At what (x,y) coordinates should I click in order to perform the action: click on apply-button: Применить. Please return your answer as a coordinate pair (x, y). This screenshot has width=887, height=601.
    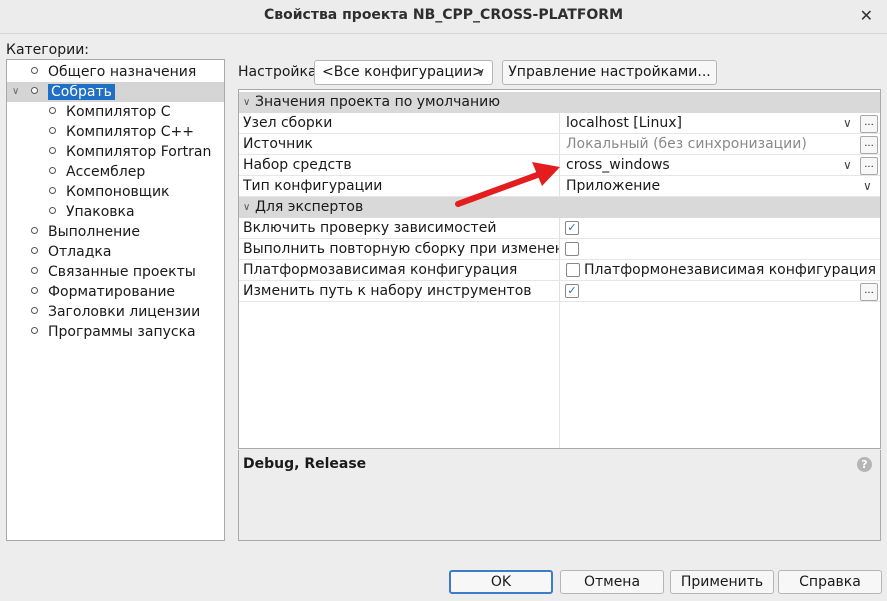
    Looking at the image, I should click on (722, 582).